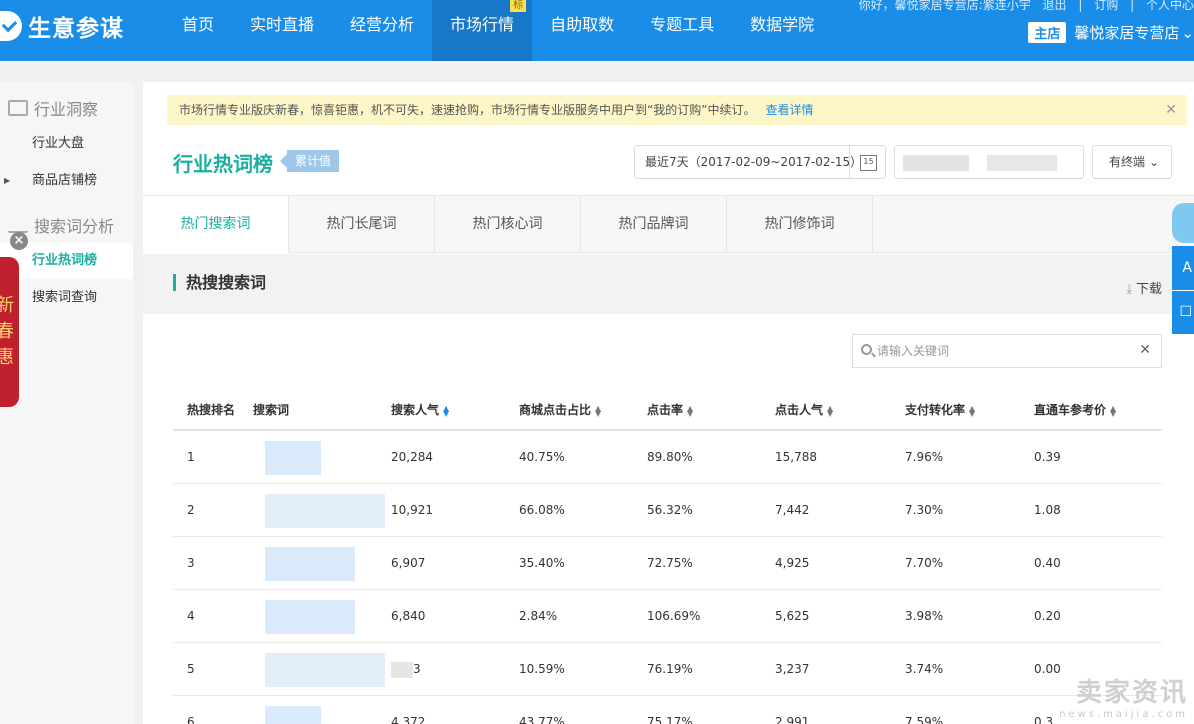 The image size is (1194, 724). Describe the element at coordinates (555, 410) in the screenshot. I see `col-label: 商城点击占比` at that location.